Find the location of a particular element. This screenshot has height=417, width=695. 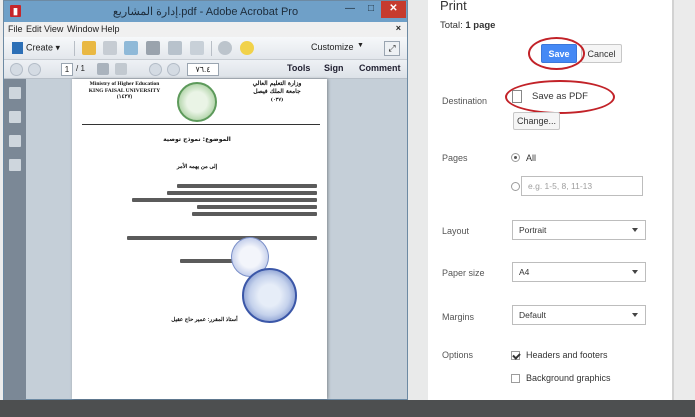

margins-label: Margins is located at coordinates (458, 317).